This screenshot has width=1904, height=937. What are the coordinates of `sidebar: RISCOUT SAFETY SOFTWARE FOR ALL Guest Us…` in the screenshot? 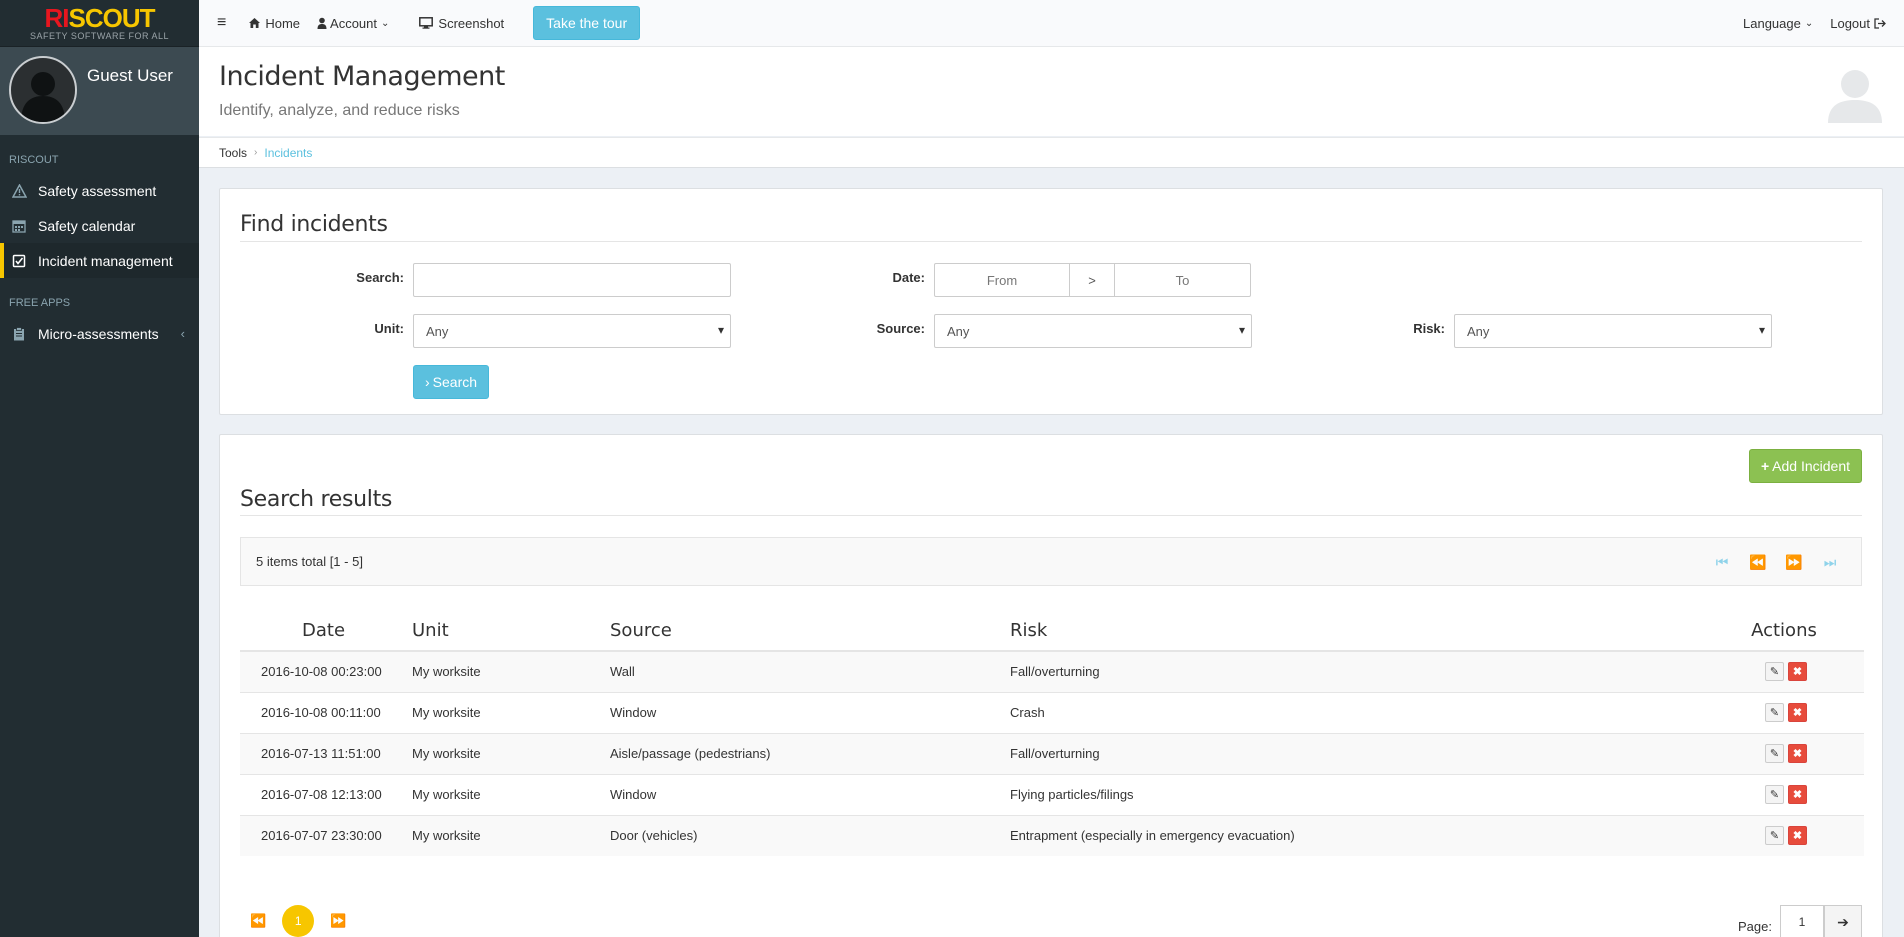 It's located at (99, 468).